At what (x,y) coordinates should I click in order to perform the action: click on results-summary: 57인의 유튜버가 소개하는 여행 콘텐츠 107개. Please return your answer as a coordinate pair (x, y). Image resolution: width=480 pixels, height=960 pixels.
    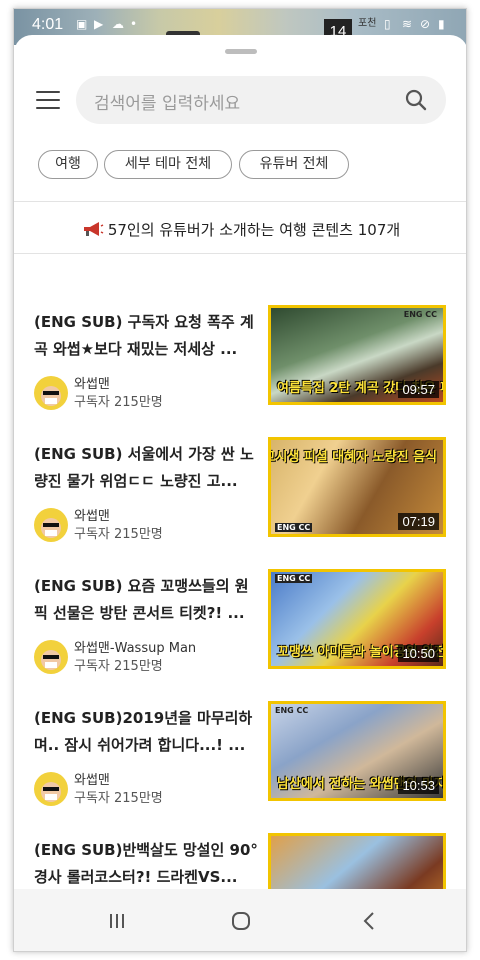
    Looking at the image, I should click on (240, 230).